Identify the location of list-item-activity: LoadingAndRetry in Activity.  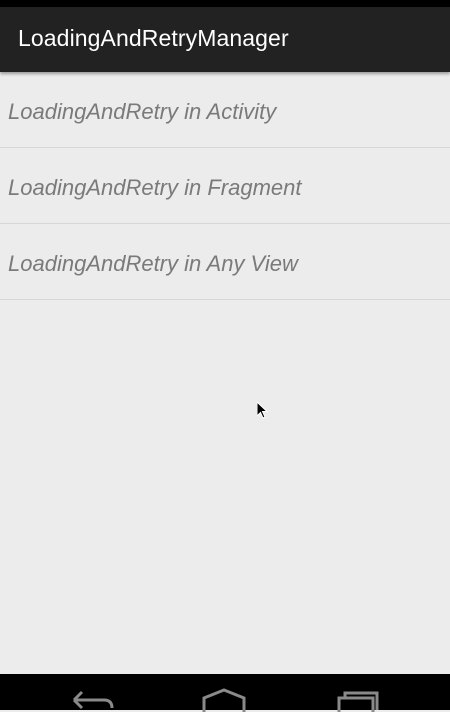
(225, 110).